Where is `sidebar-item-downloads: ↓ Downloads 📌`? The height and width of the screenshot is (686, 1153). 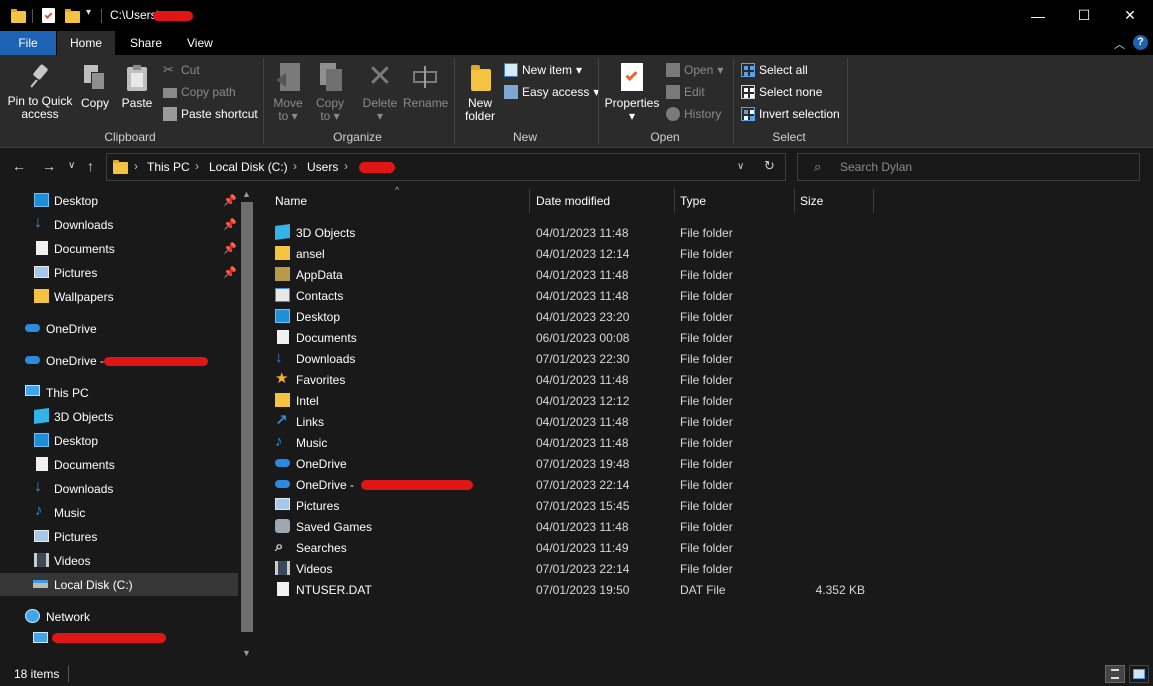 sidebar-item-downloads: ↓ Downloads 📌 is located at coordinates (119, 224).